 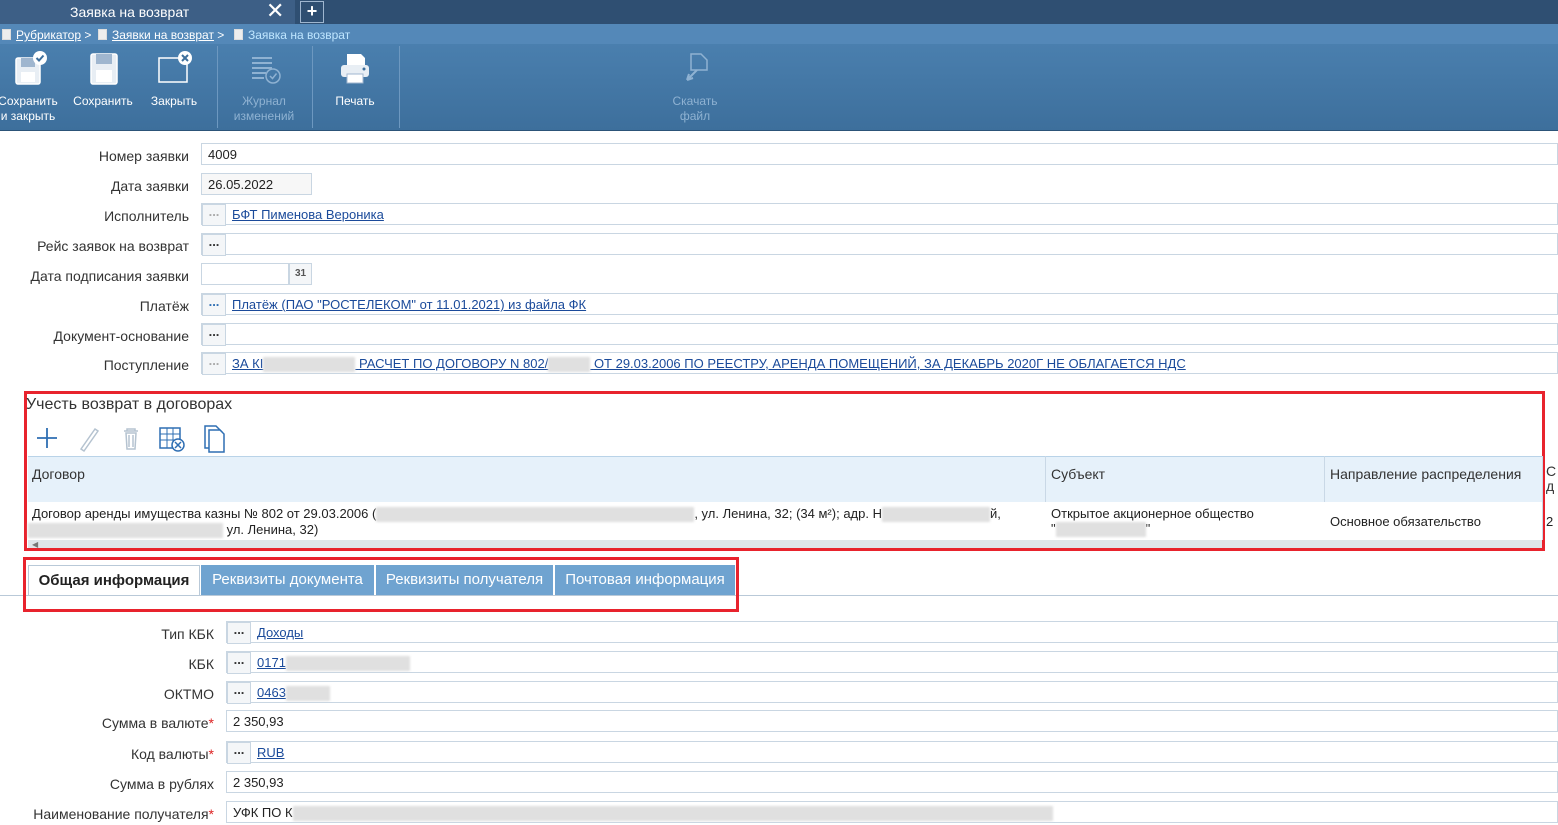 I want to click on executor-label: Исполнитель, so click(x=146, y=216).